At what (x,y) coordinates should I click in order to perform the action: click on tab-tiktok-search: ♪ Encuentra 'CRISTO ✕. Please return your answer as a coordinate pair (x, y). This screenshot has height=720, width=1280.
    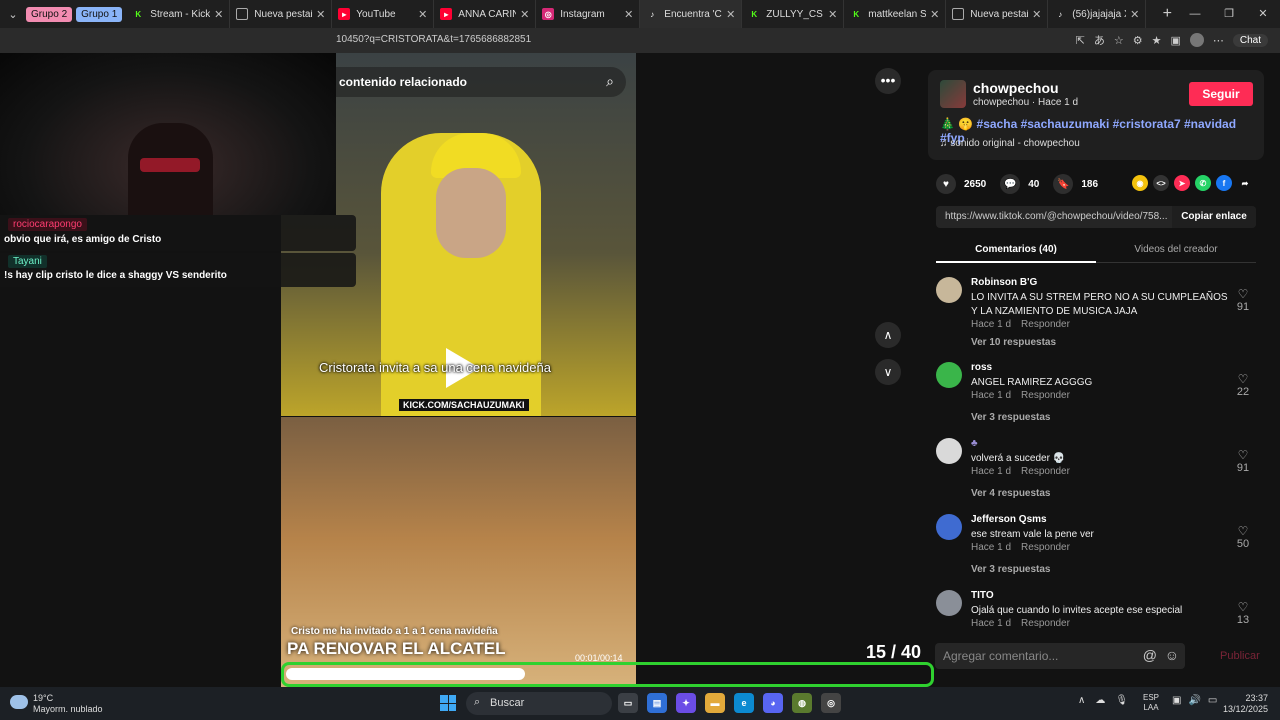
    Looking at the image, I should click on (691, 14).